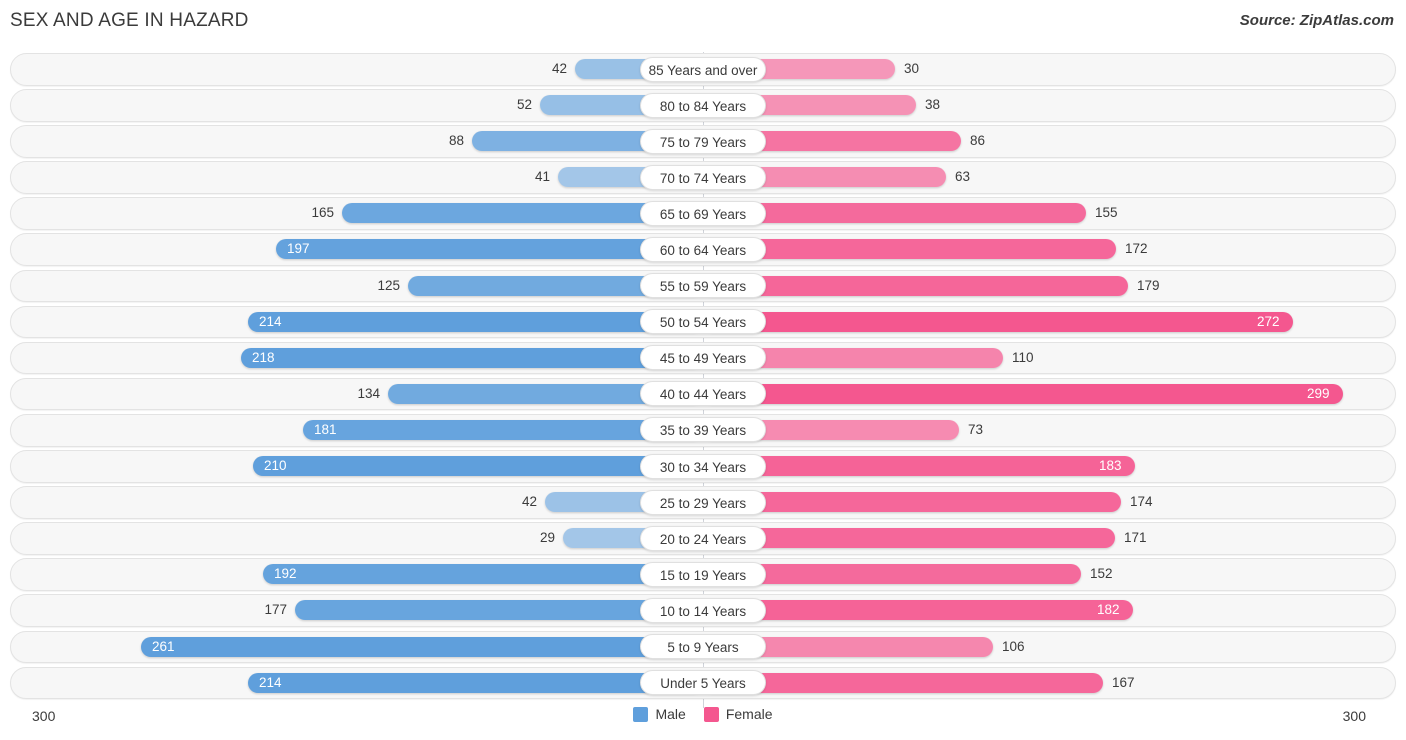  I want to click on page-title: SEX AND AGE IN HAZARD, so click(129, 20).